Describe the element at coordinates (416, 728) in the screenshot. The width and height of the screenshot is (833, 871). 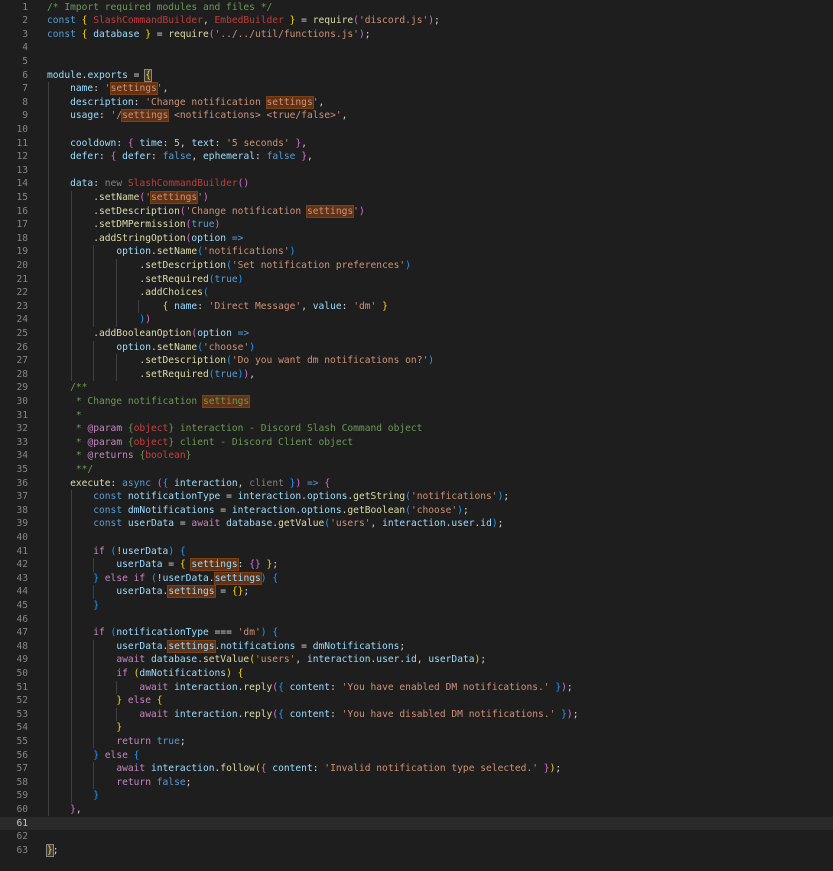
I see `code-line: 54 }` at that location.